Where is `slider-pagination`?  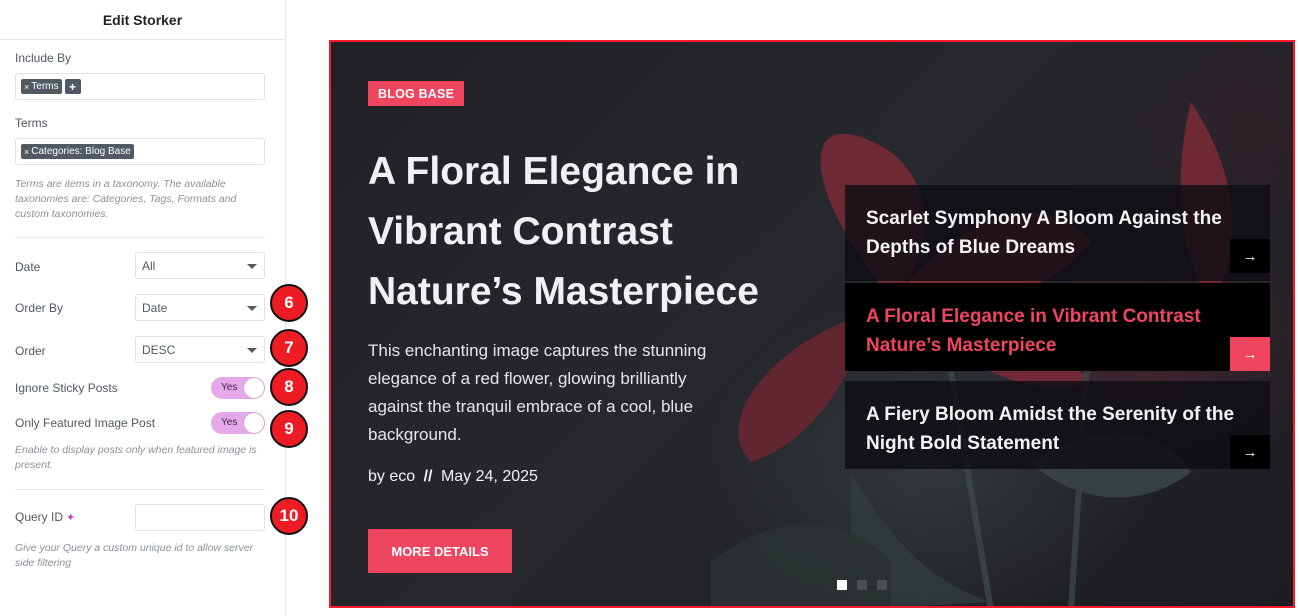 slider-pagination is located at coordinates (862, 585).